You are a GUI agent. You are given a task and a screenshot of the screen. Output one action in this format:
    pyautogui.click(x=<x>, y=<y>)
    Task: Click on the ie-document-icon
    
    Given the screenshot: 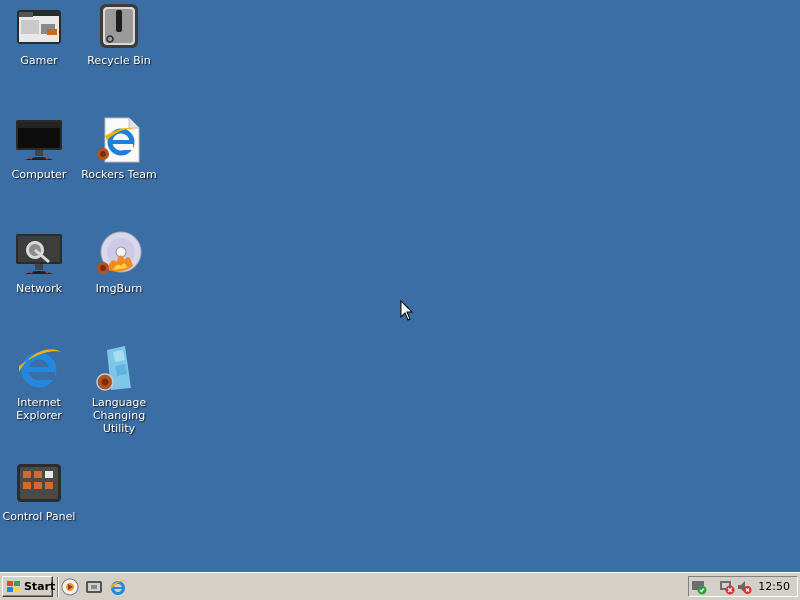 What is the action you would take?
    pyautogui.click(x=119, y=140)
    